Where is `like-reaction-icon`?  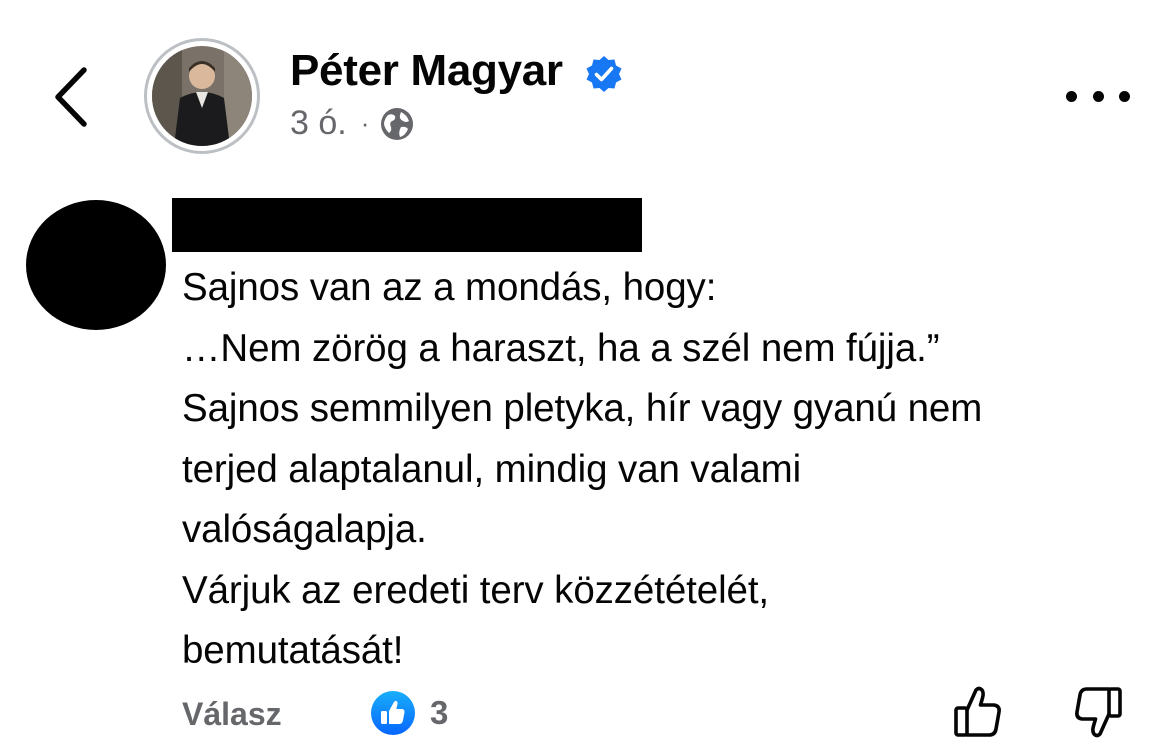
like-reaction-icon is located at coordinates (393, 713).